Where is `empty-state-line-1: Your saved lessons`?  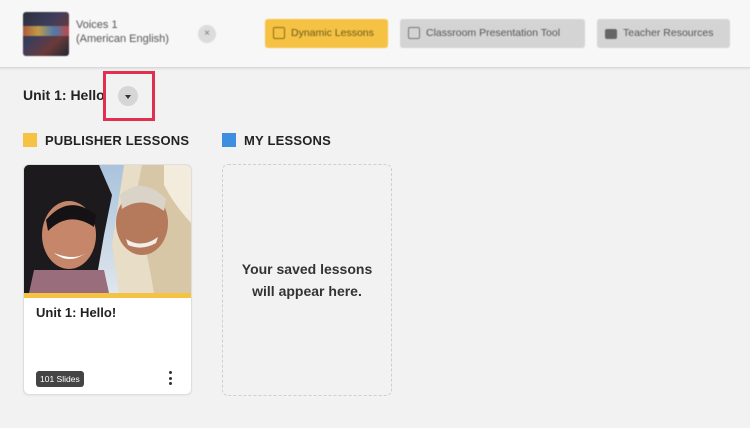
empty-state-line-1: Your saved lessons is located at coordinates (307, 269).